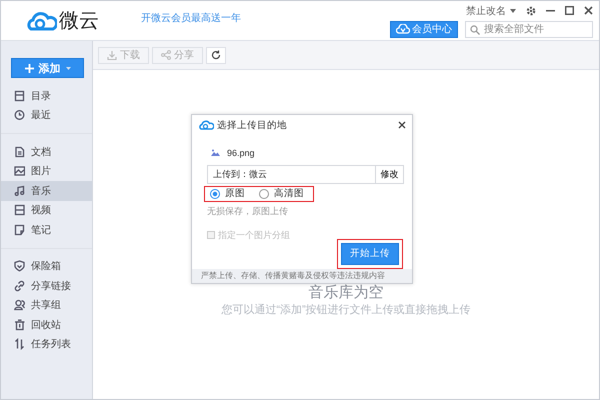 This screenshot has width=600, height=400. What do you see at coordinates (46, 344) in the screenshot?
I see `sidebar-item: 任务列表` at bounding box center [46, 344].